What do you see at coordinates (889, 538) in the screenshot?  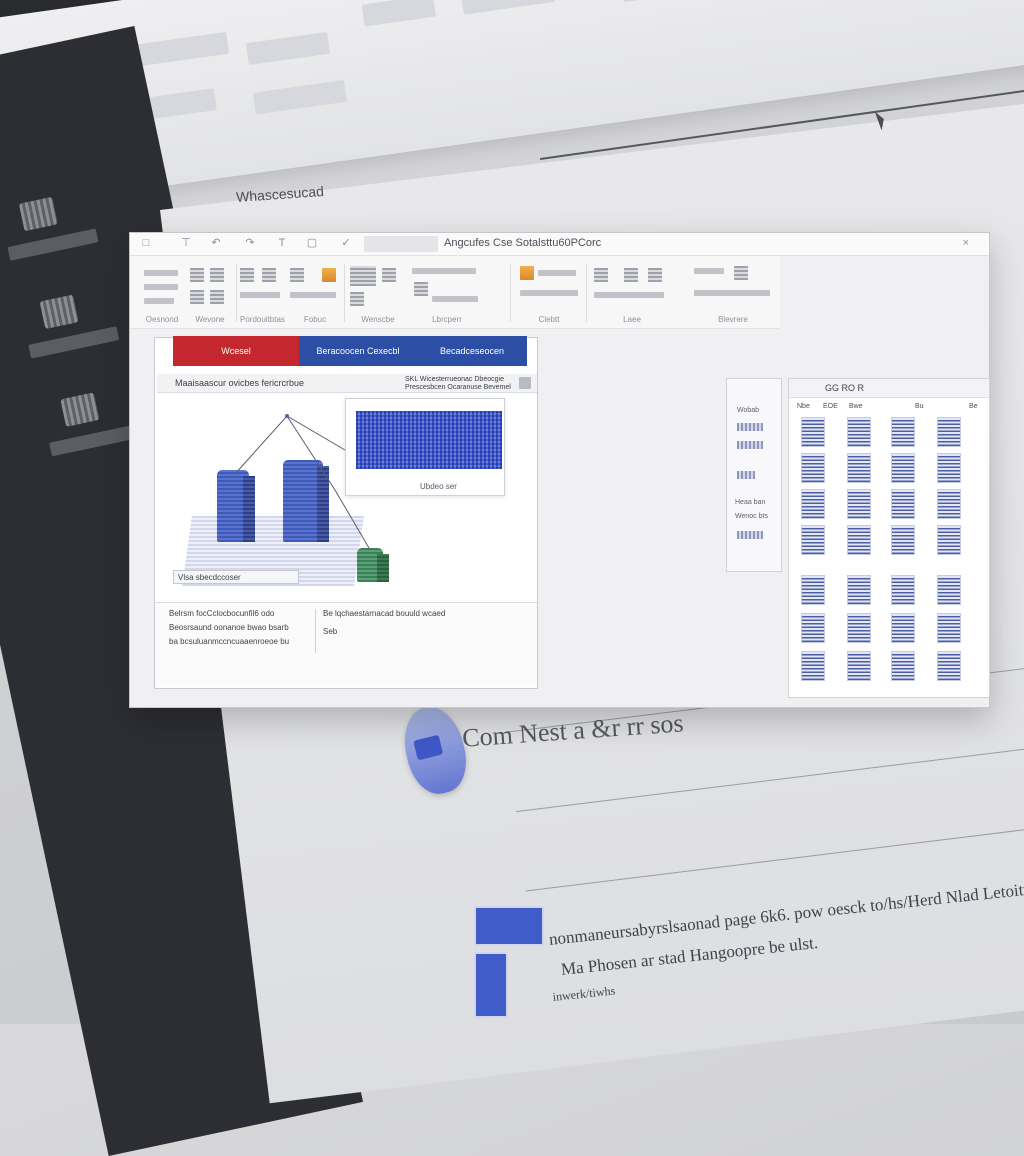 I see `thumbnail-grid-panel: GG RO R Nbe EOE Bwe Bu Be` at bounding box center [889, 538].